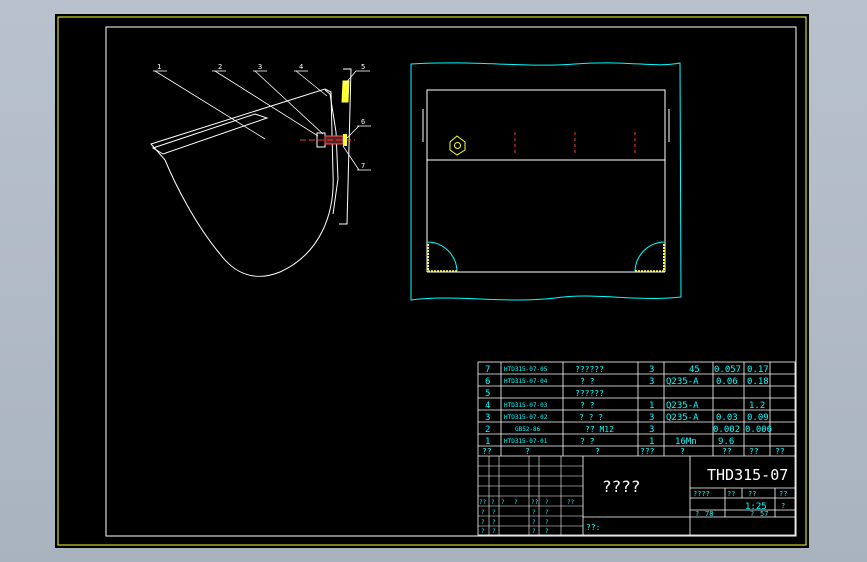 The image size is (867, 562). I want to click on weld-hatch, so click(345, 91).